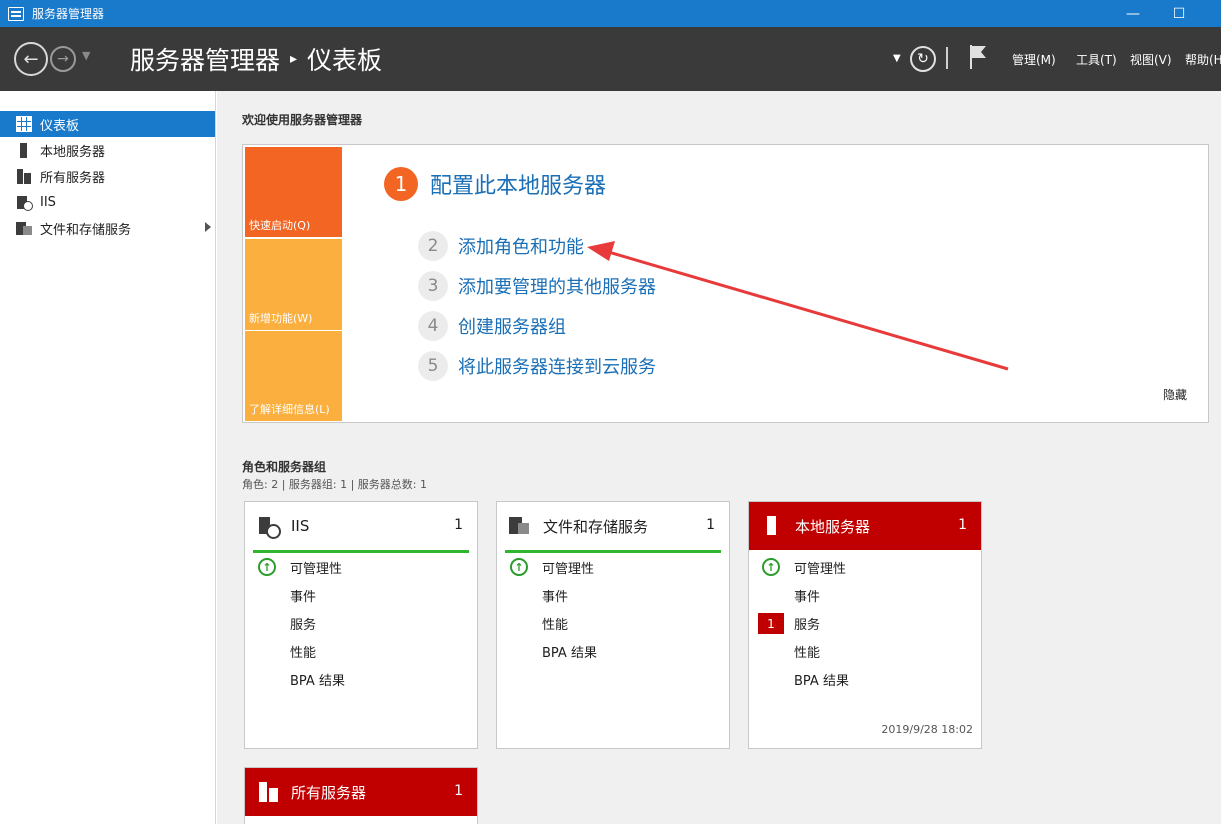  I want to click on step-label: 添加角色和功能, so click(521, 247).